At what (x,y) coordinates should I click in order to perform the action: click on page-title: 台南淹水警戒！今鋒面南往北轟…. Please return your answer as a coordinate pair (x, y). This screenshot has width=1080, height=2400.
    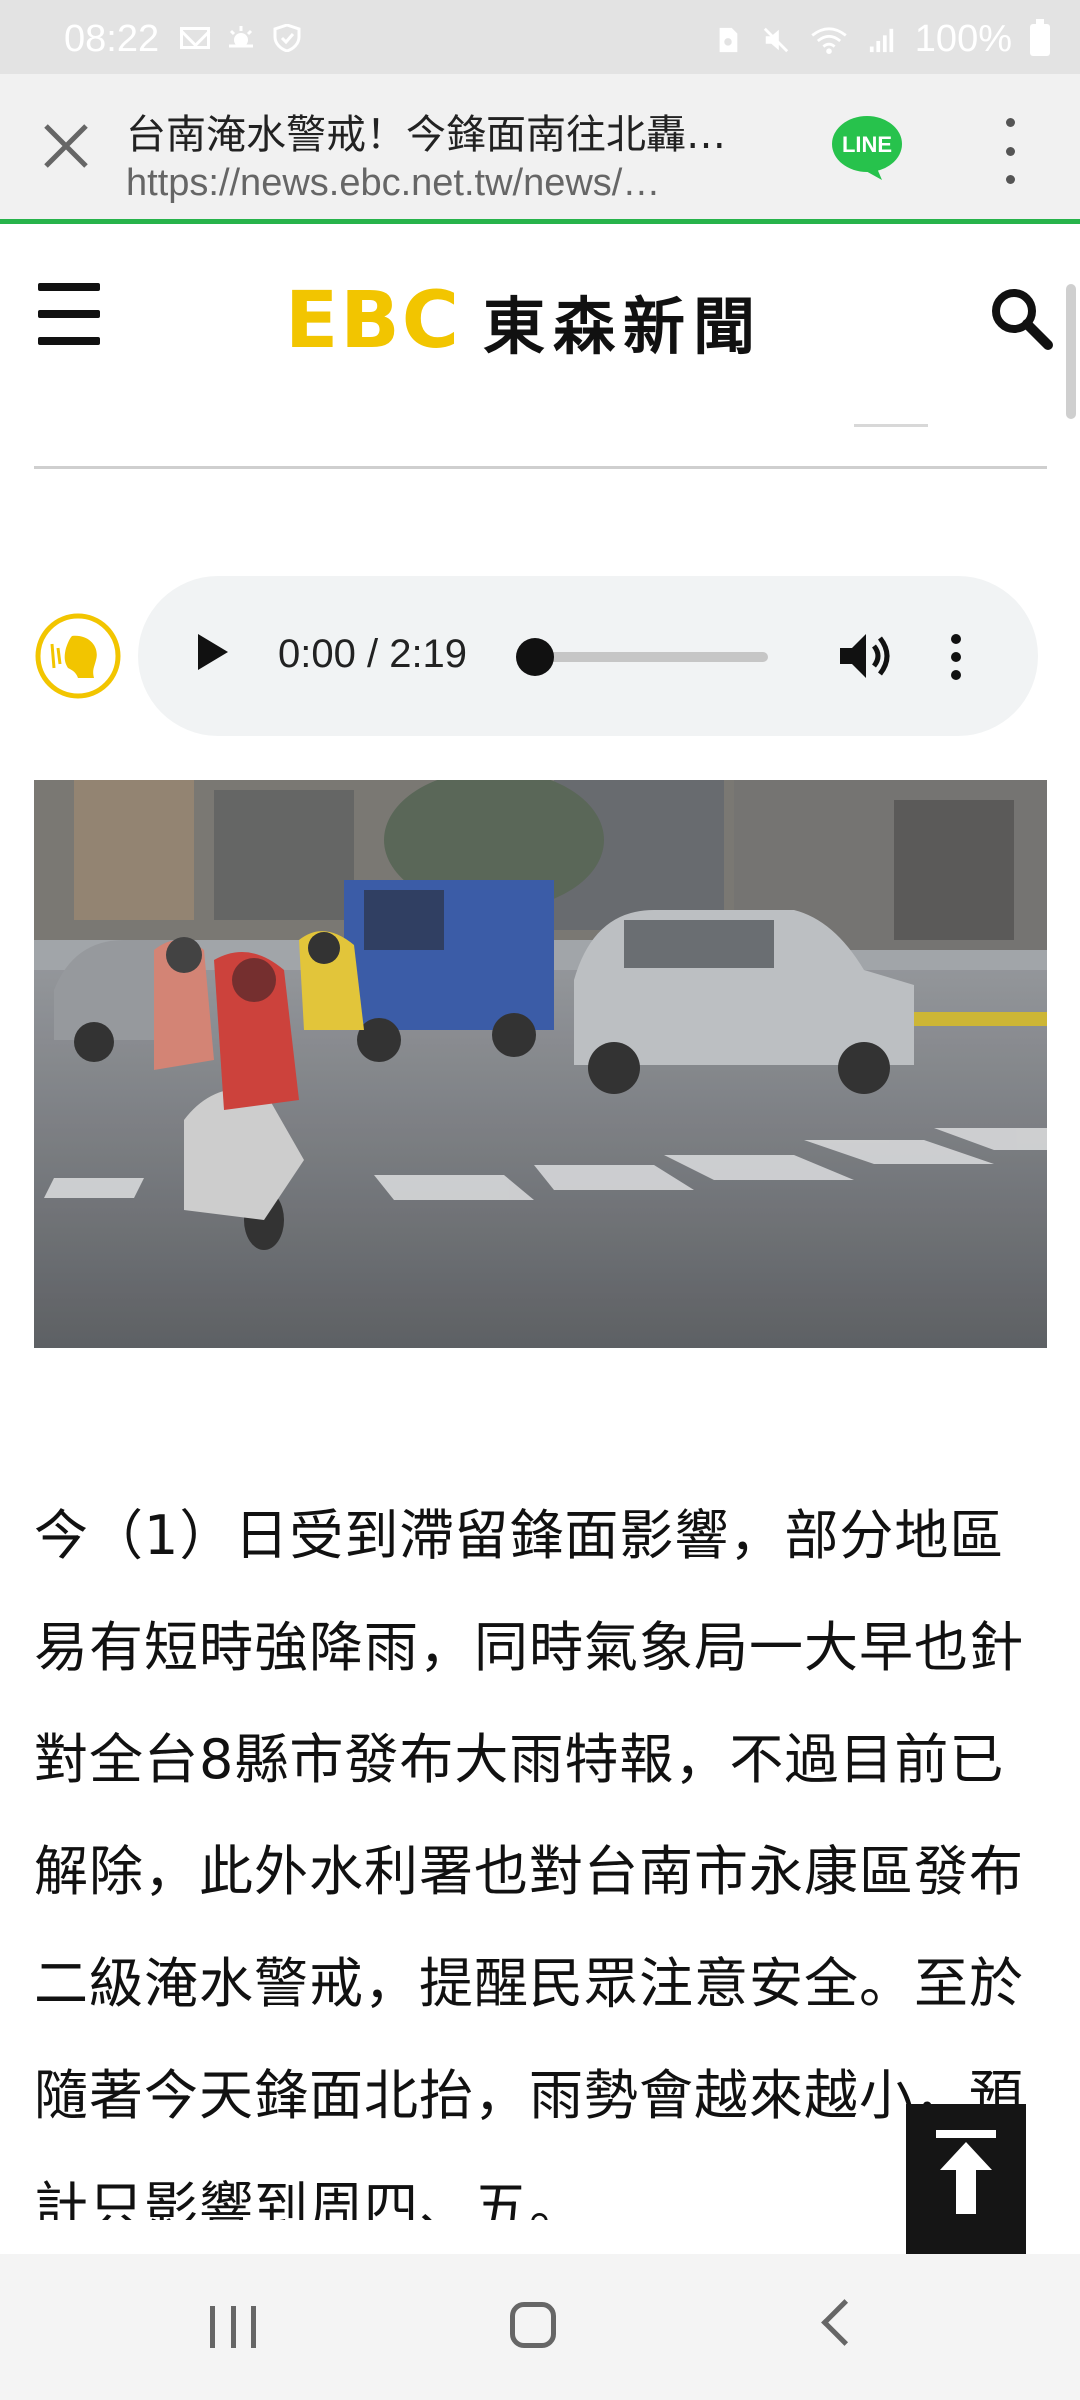
    Looking at the image, I should click on (461, 131).